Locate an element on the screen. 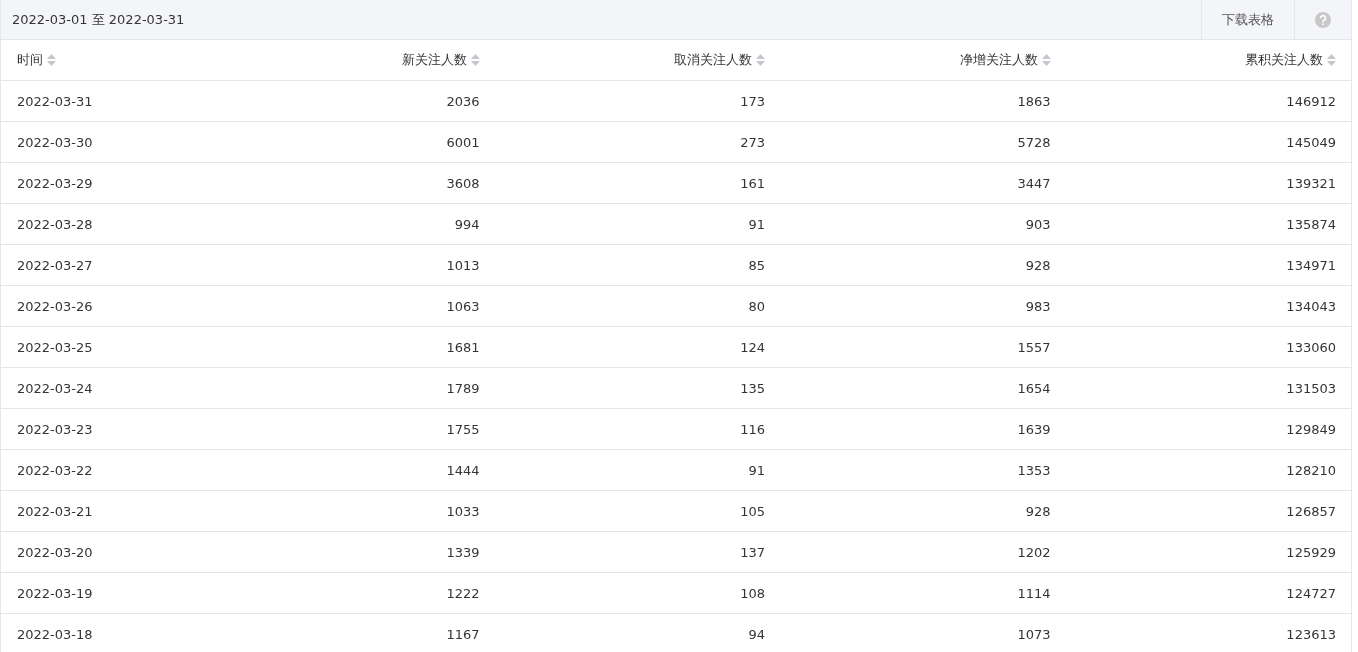 This screenshot has width=1358, height=652. table-cell: 2022-03-25 is located at coordinates (55, 347).